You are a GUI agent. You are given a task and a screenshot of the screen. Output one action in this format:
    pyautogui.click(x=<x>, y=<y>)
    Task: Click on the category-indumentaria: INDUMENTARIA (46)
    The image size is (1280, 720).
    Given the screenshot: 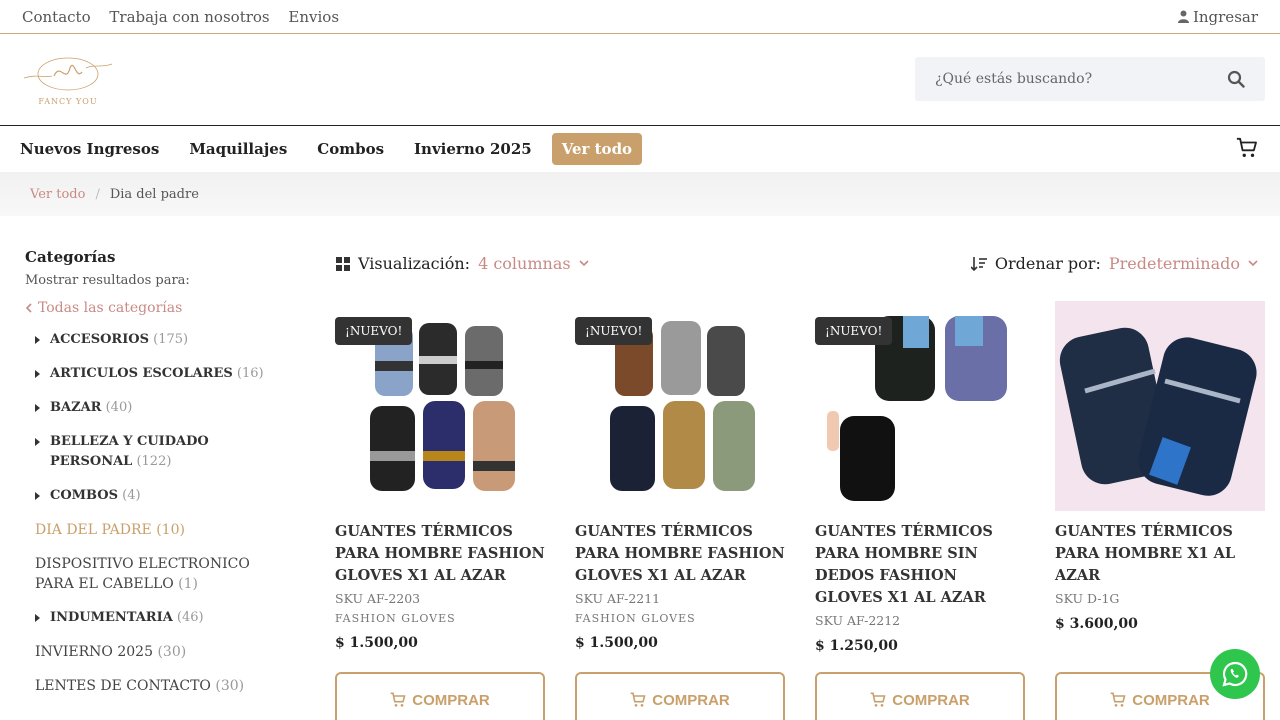 What is the action you would take?
    pyautogui.click(x=155, y=618)
    